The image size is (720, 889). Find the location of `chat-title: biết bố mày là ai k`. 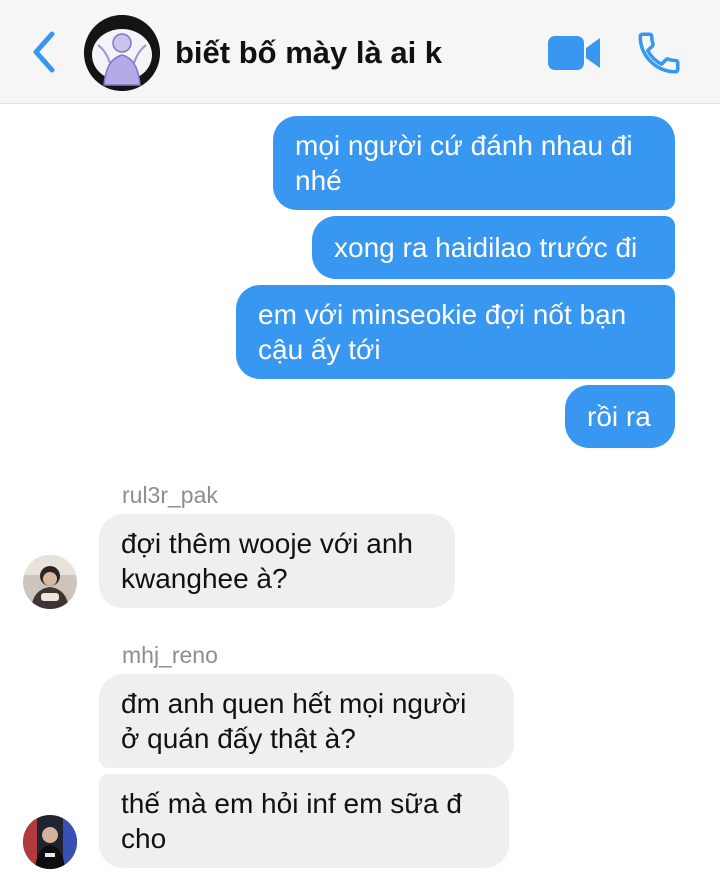

chat-title: biết bố mày là ai k is located at coordinates (308, 53).